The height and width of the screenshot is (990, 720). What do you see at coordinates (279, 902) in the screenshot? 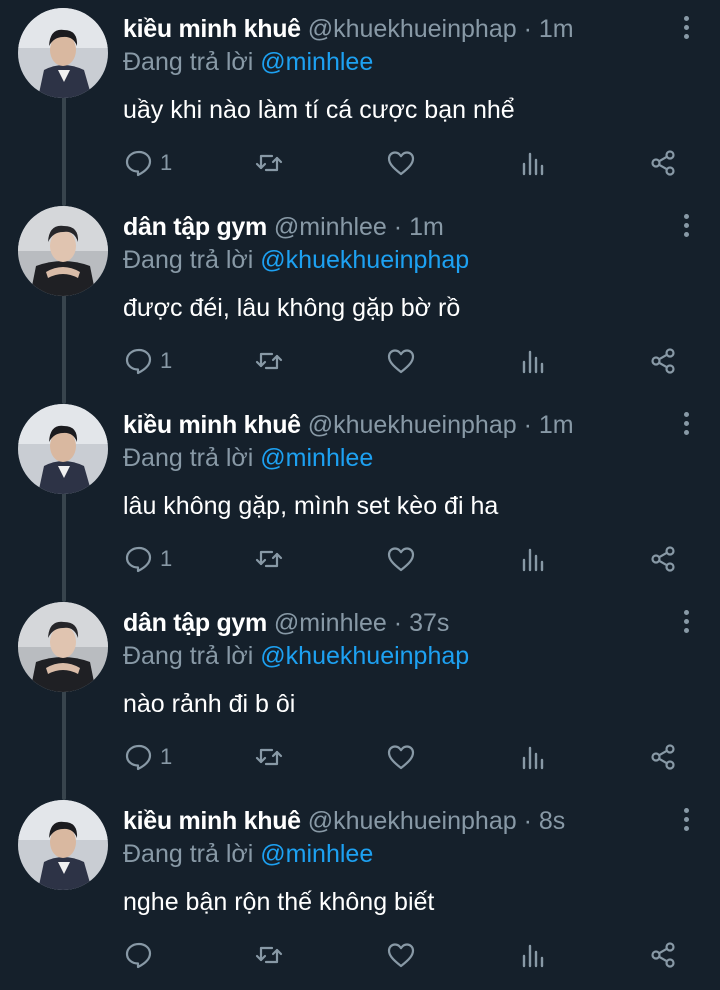
I see `tweet-text: nghe bận rộn thế không biết` at bounding box center [279, 902].